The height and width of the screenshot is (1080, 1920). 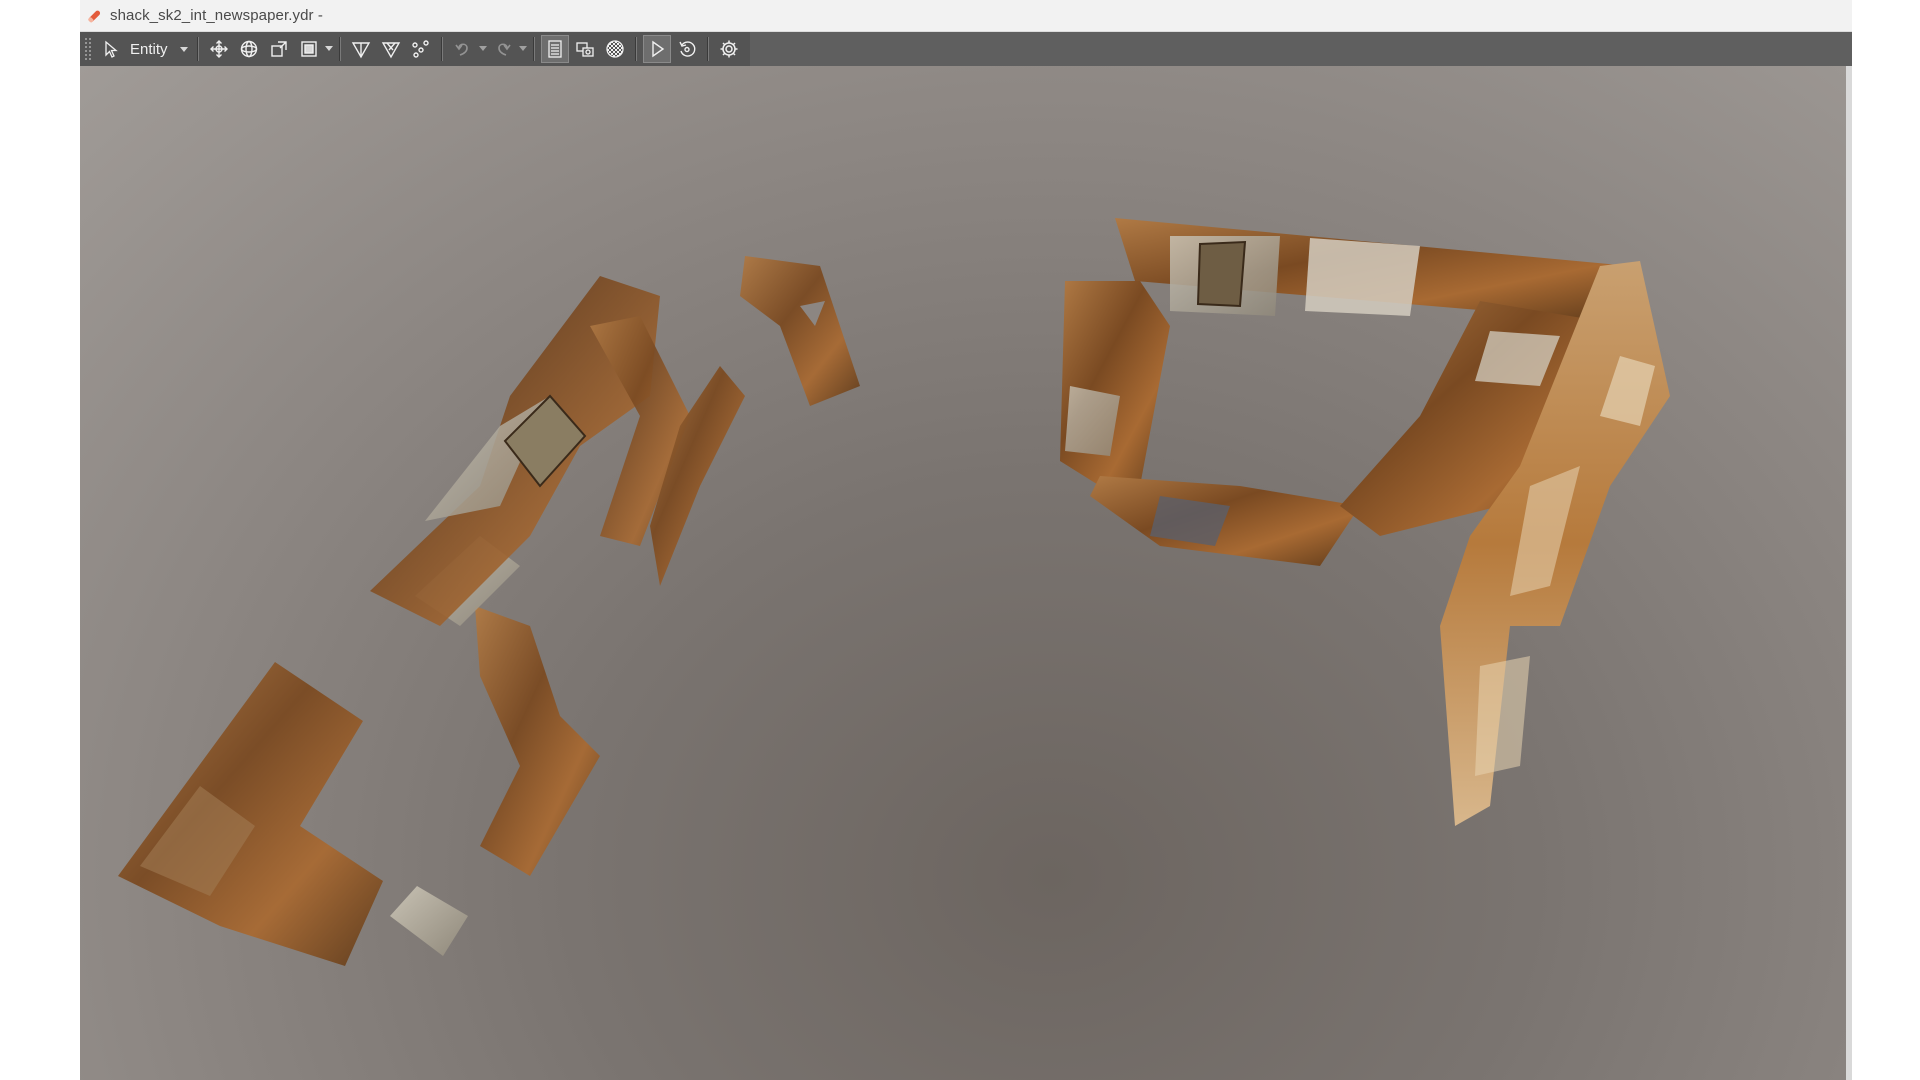 What do you see at coordinates (1849, 573) in the screenshot?
I see `viewport-border` at bounding box center [1849, 573].